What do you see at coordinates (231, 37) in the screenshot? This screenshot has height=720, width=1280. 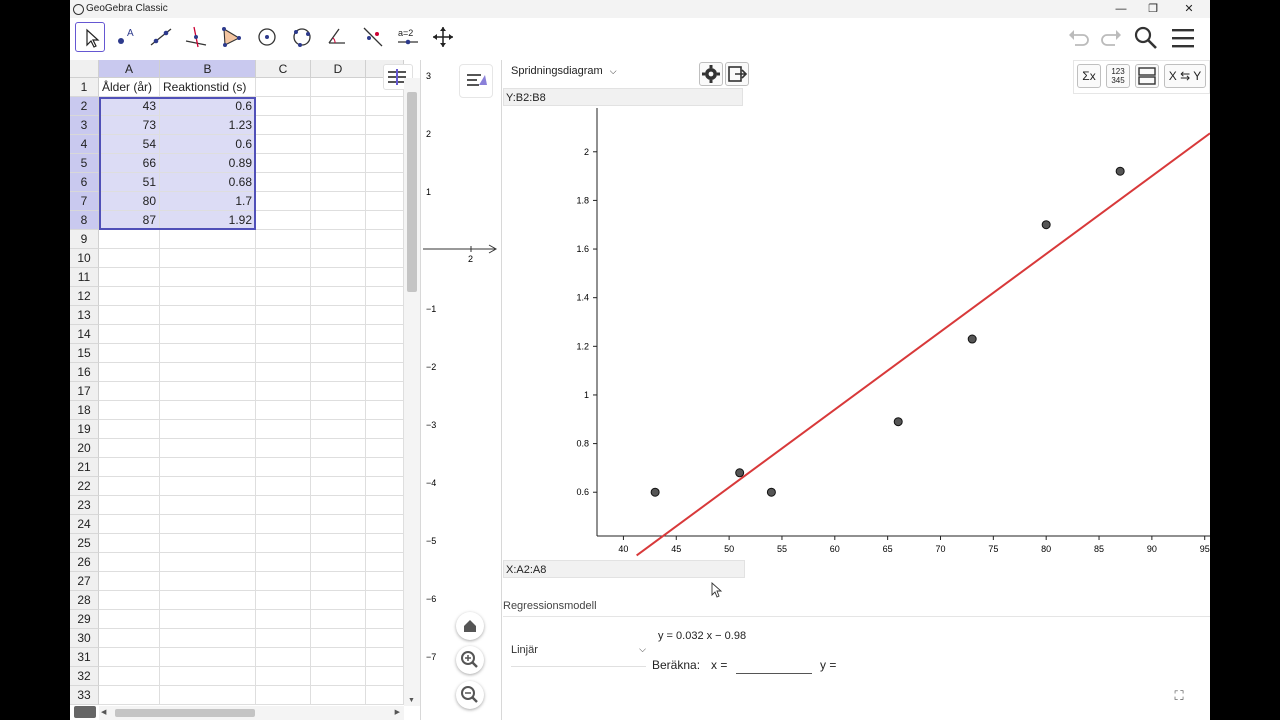 I see `polygon-tool-button` at bounding box center [231, 37].